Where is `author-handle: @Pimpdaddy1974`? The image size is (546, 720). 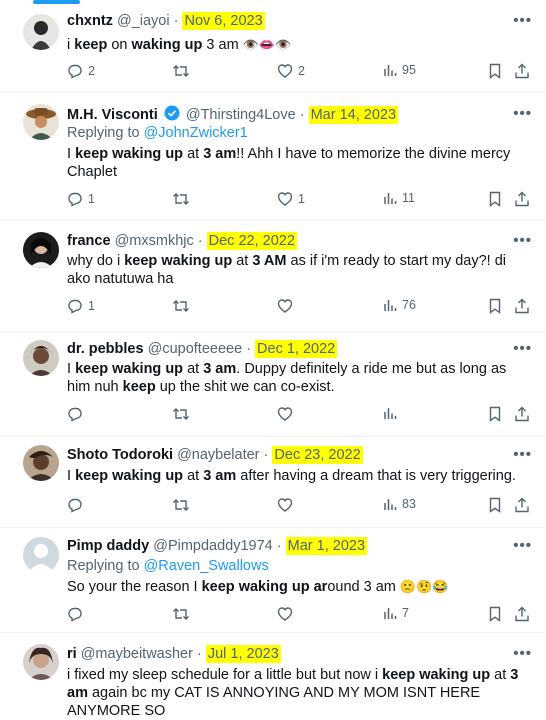
author-handle: @Pimpdaddy1974 is located at coordinates (213, 546).